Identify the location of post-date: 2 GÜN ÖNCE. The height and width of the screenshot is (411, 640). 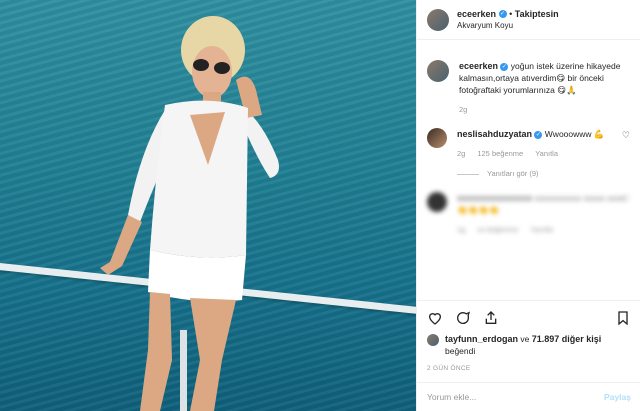
(529, 368).